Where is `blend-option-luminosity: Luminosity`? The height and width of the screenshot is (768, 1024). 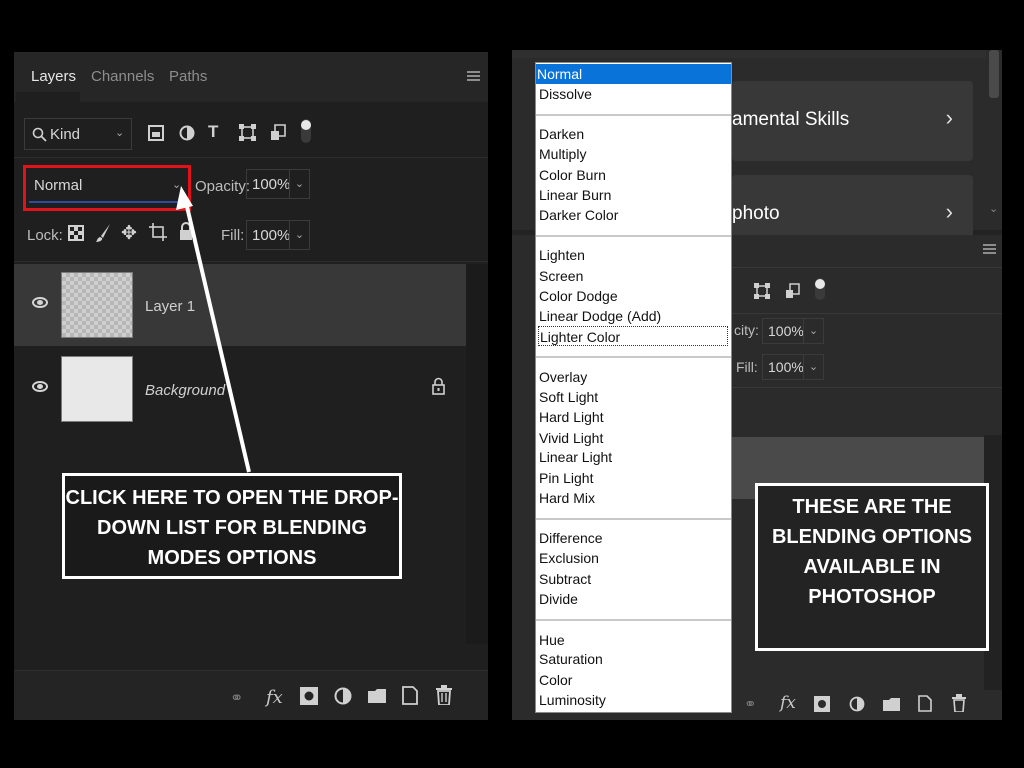
blend-option-luminosity: Luminosity is located at coordinates (633, 700).